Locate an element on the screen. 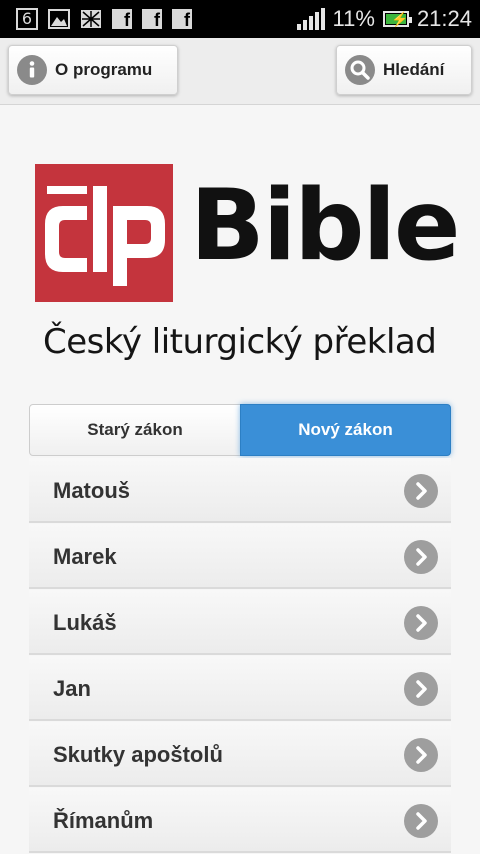  search-button: Hledání is located at coordinates (404, 70).